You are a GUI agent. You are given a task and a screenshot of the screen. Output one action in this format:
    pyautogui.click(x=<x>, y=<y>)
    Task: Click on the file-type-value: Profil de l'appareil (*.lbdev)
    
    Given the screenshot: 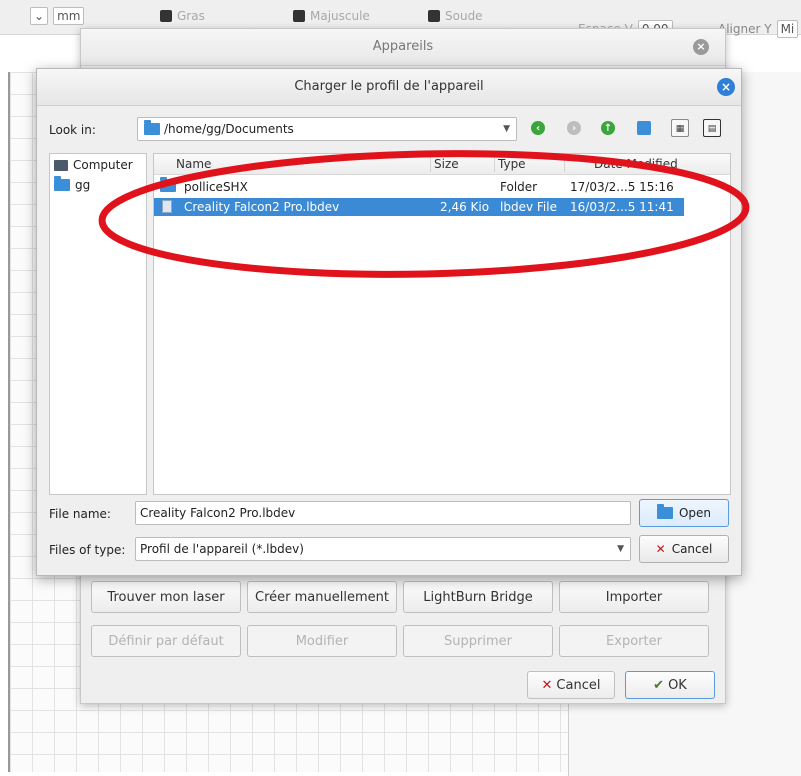 What is the action you would take?
    pyautogui.click(x=222, y=549)
    